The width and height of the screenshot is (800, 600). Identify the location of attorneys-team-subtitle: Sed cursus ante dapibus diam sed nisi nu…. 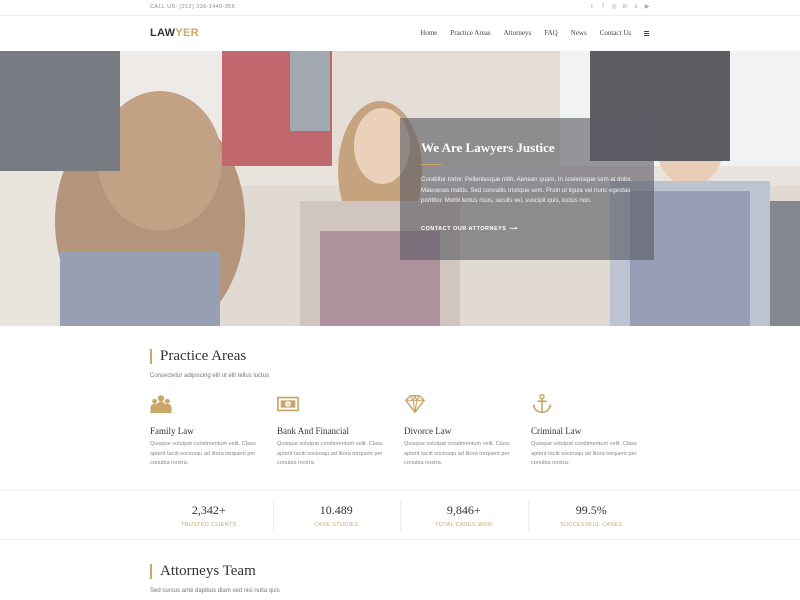
(215, 591).